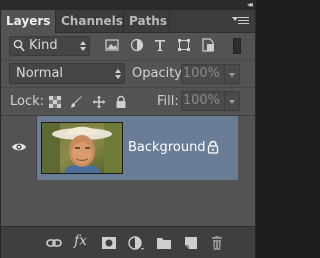 The height and width of the screenshot is (258, 320). Describe the element at coordinates (213, 147) in the screenshot. I see `layer-lock-icon` at that location.